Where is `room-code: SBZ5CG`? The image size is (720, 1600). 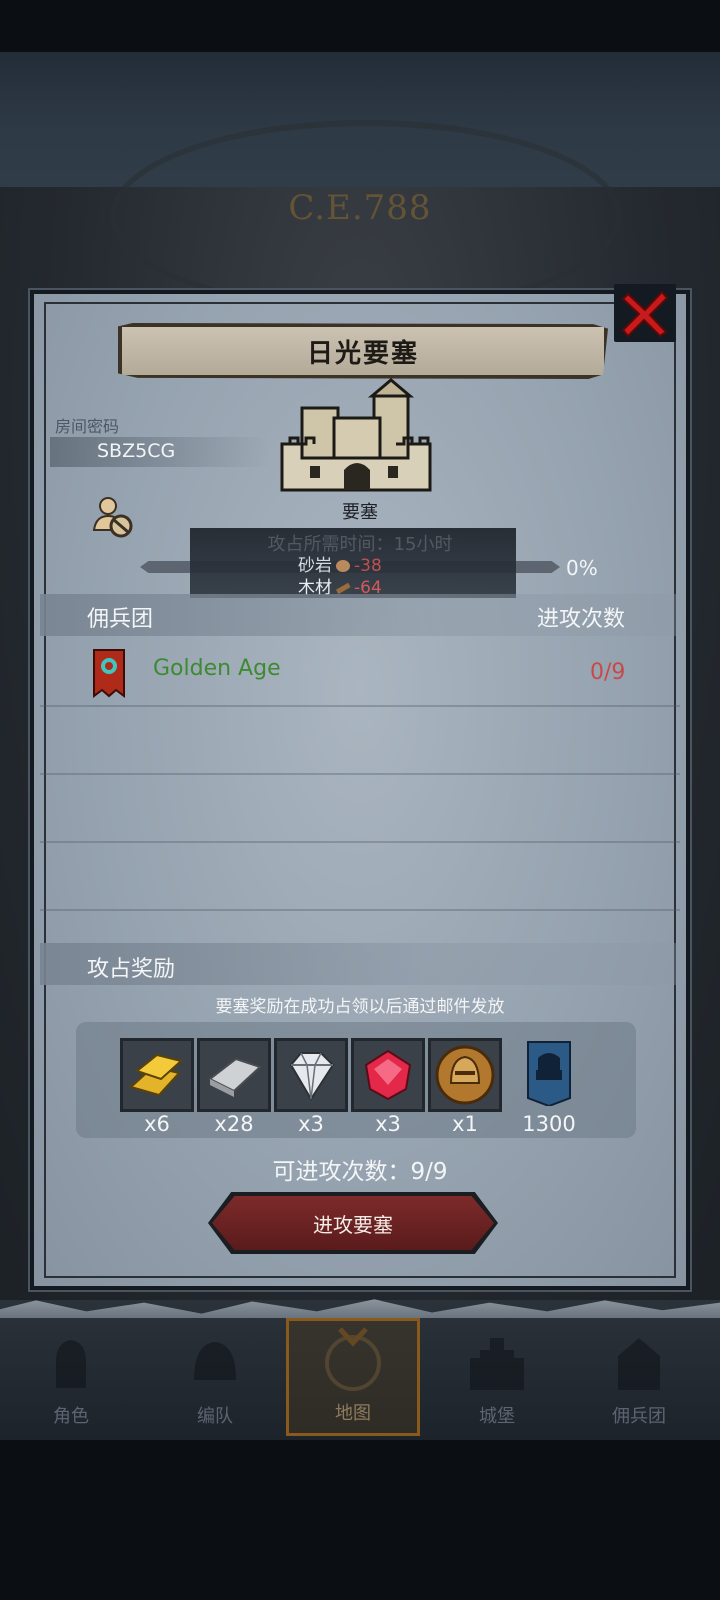
room-code: SBZ5CG is located at coordinates (136, 451).